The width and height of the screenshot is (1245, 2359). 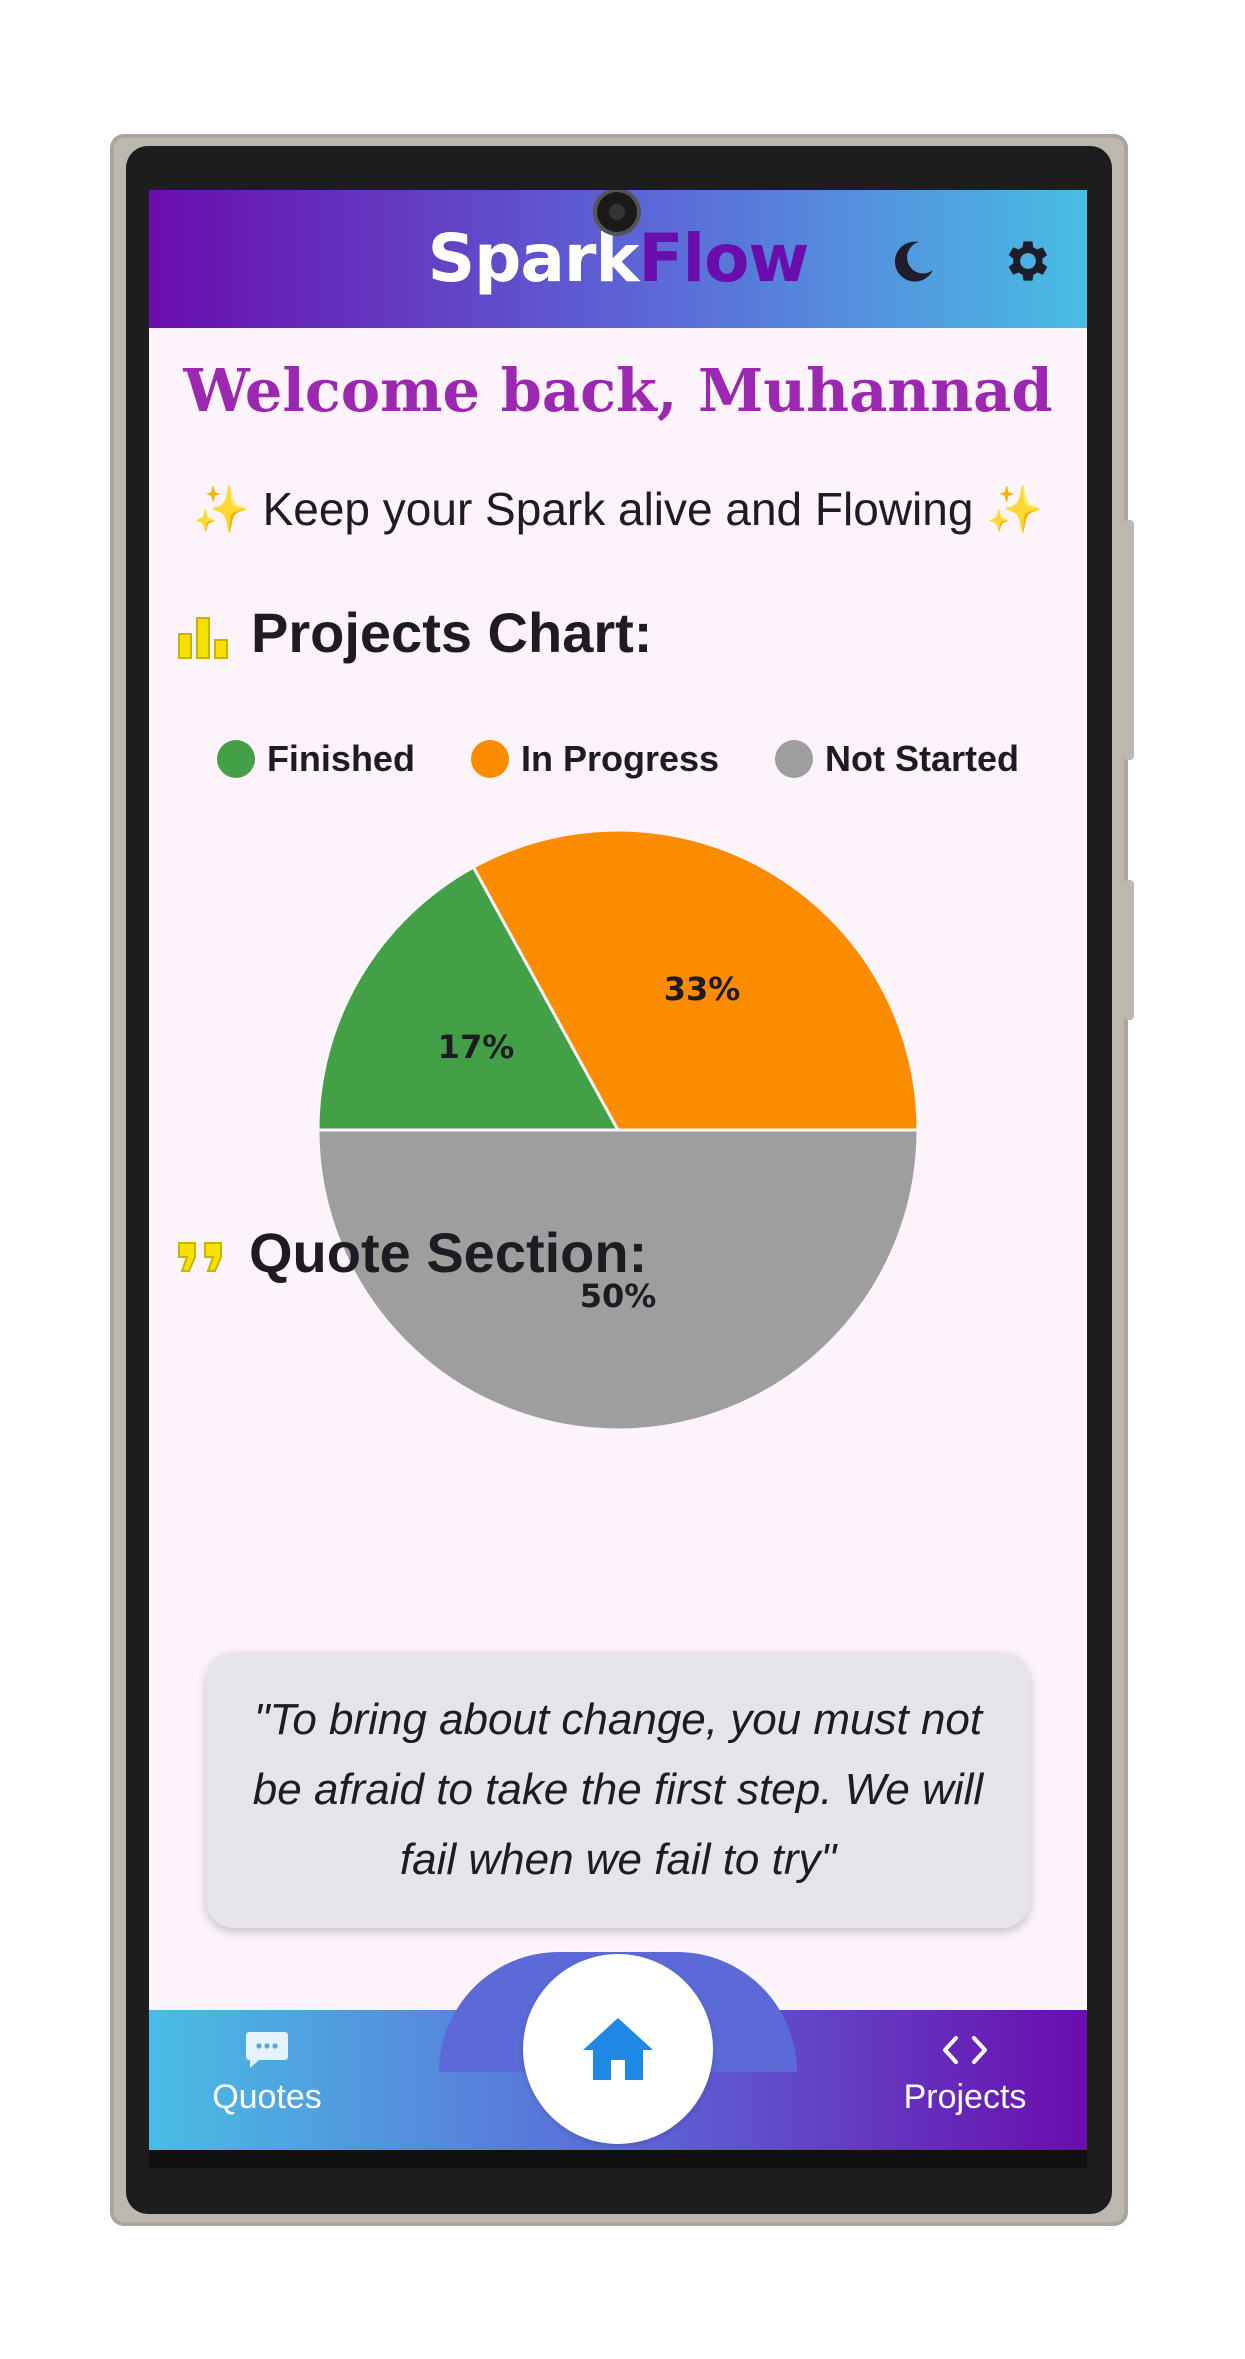 What do you see at coordinates (267, 2097) in the screenshot?
I see `nav-quotes-label: Quotes` at bounding box center [267, 2097].